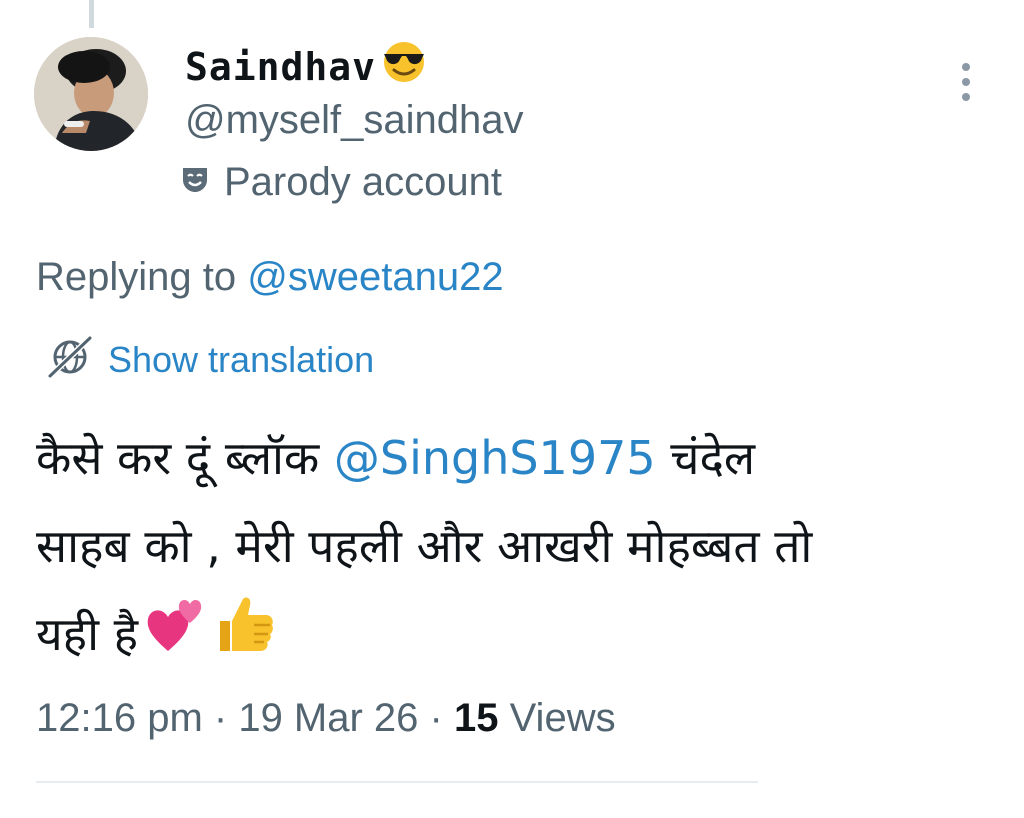 The height and width of the screenshot is (818, 1024). Describe the element at coordinates (495, 458) in the screenshot. I see `mention-link: @SinghS1975` at that location.